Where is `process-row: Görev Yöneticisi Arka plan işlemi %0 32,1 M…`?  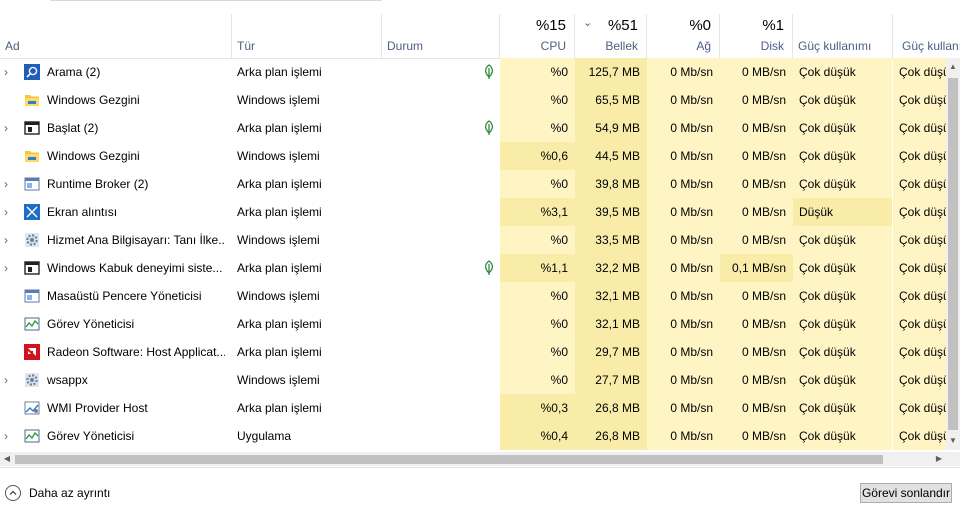 process-row: Görev Yöneticisi Arka plan işlemi %0 32,1 M… is located at coordinates (473, 324).